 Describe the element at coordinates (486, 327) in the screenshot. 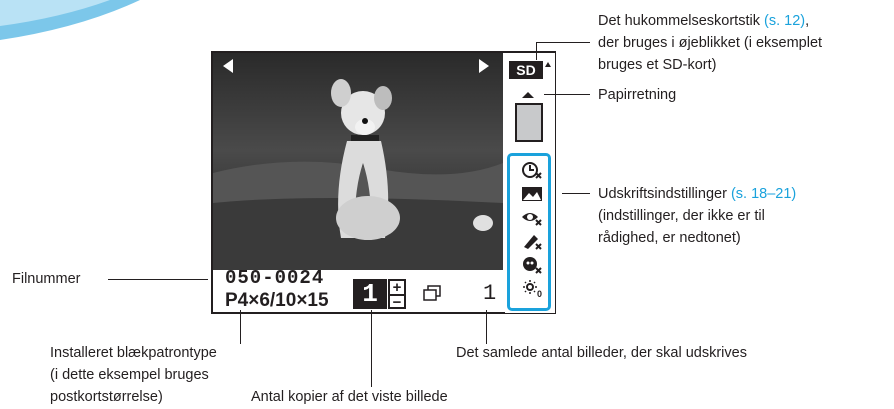

I see `leader-line-total` at that location.